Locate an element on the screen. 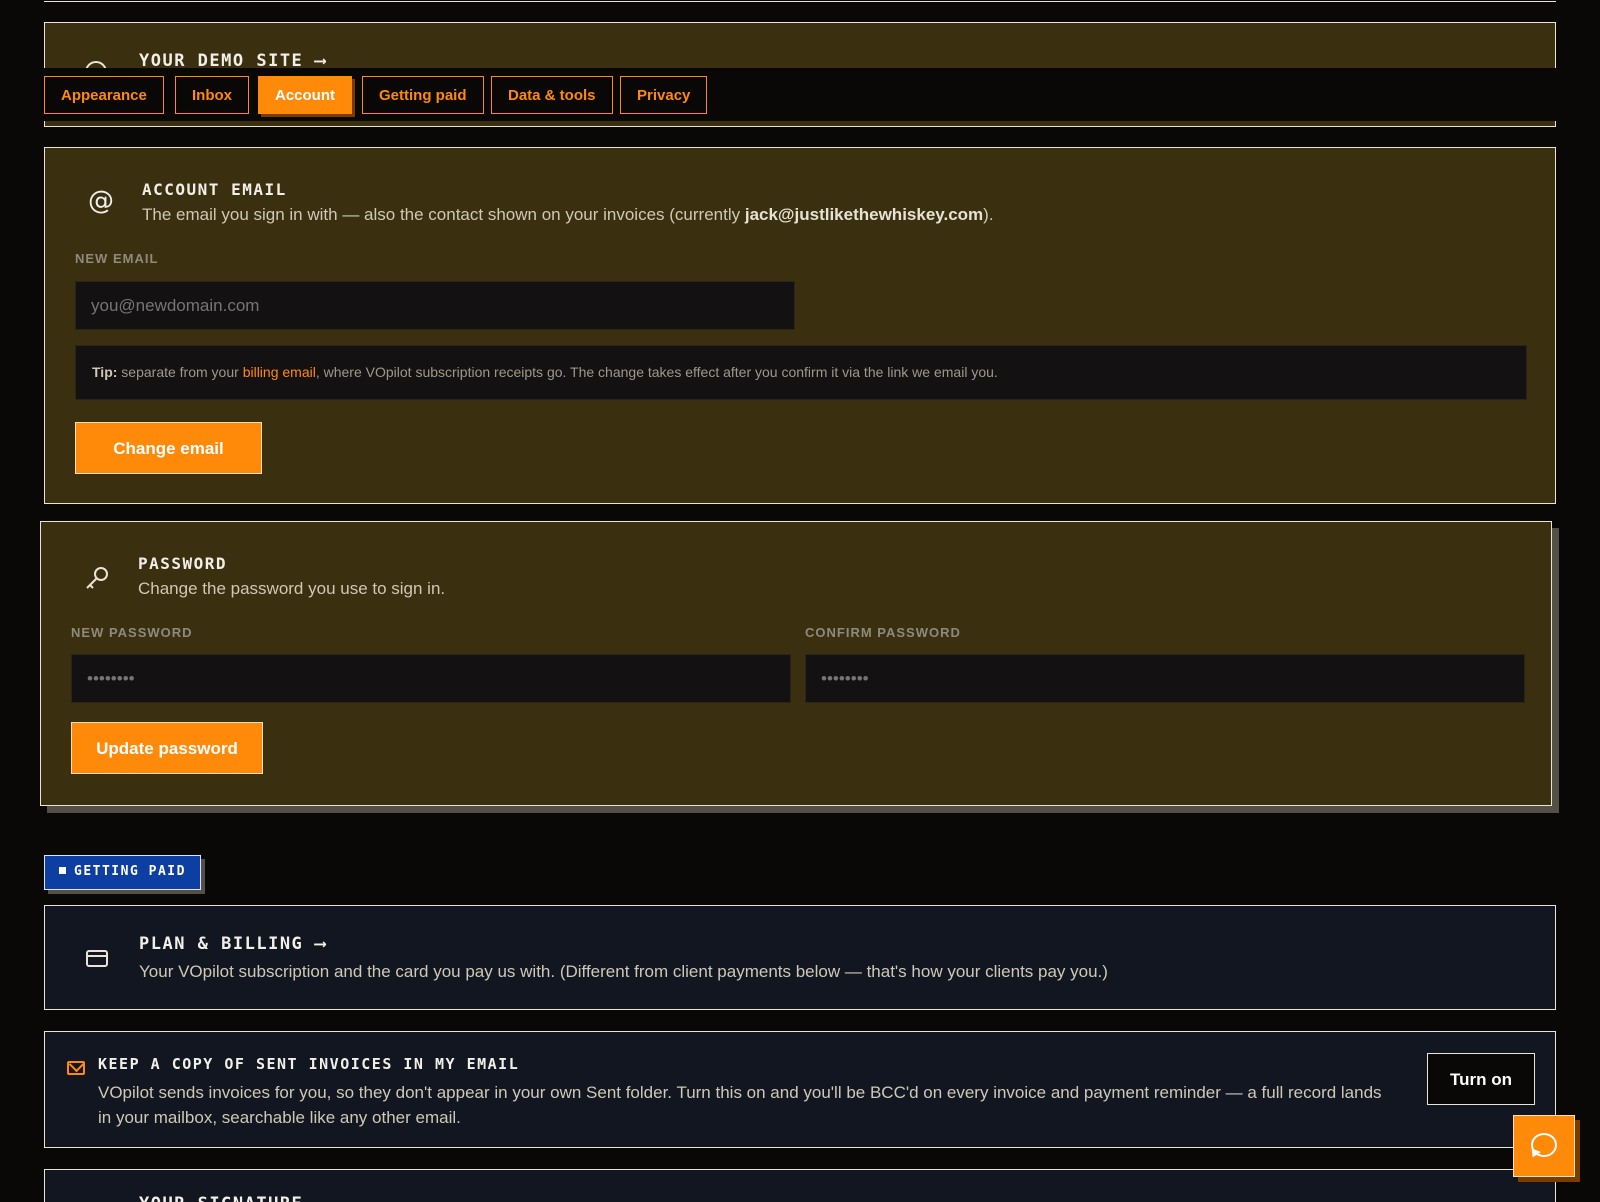  tab-account: Account is located at coordinates (305, 95).